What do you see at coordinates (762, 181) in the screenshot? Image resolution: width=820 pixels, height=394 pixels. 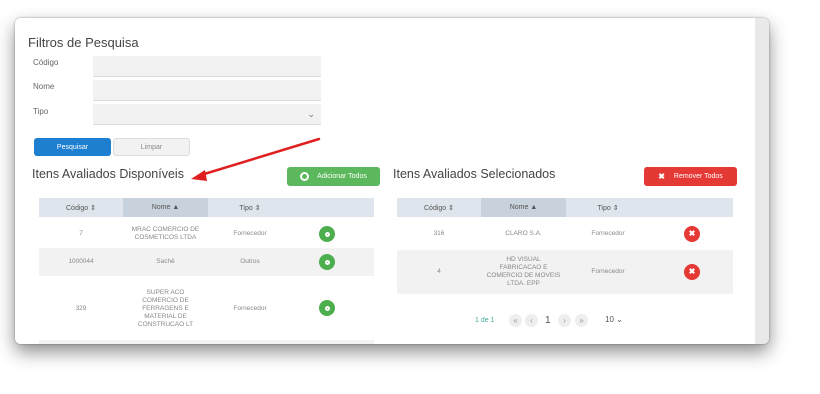 I see `scrollbar-track` at bounding box center [762, 181].